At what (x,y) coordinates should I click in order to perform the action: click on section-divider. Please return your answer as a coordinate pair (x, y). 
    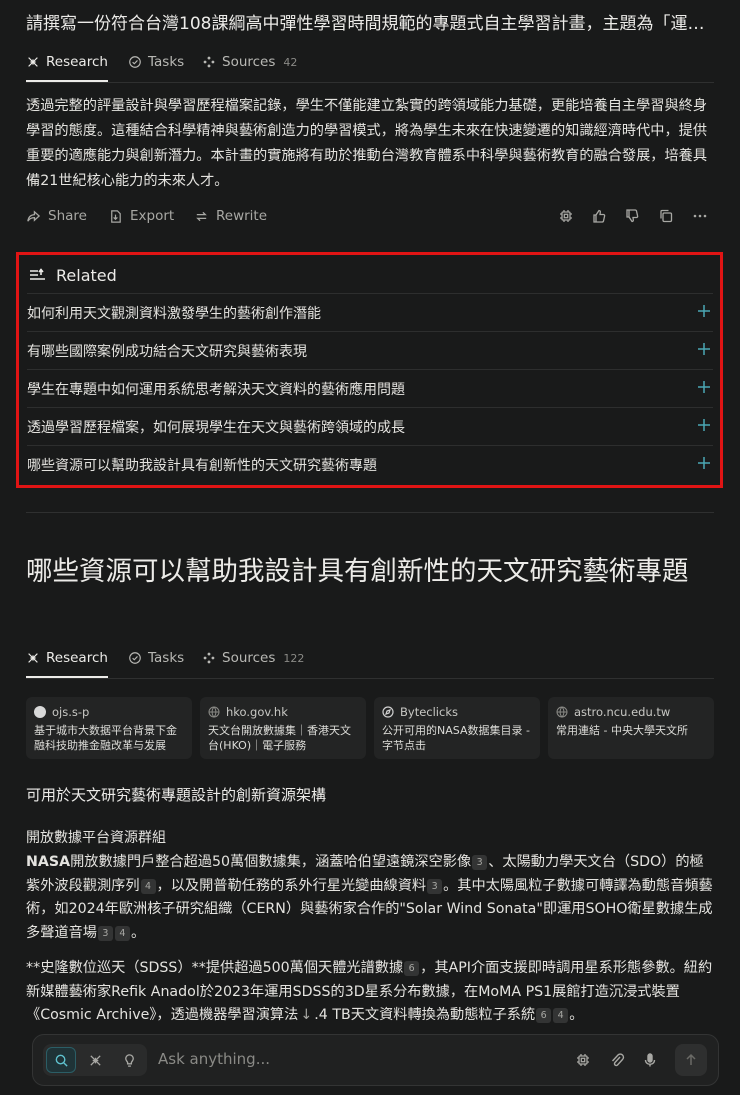
    Looking at the image, I should click on (370, 512).